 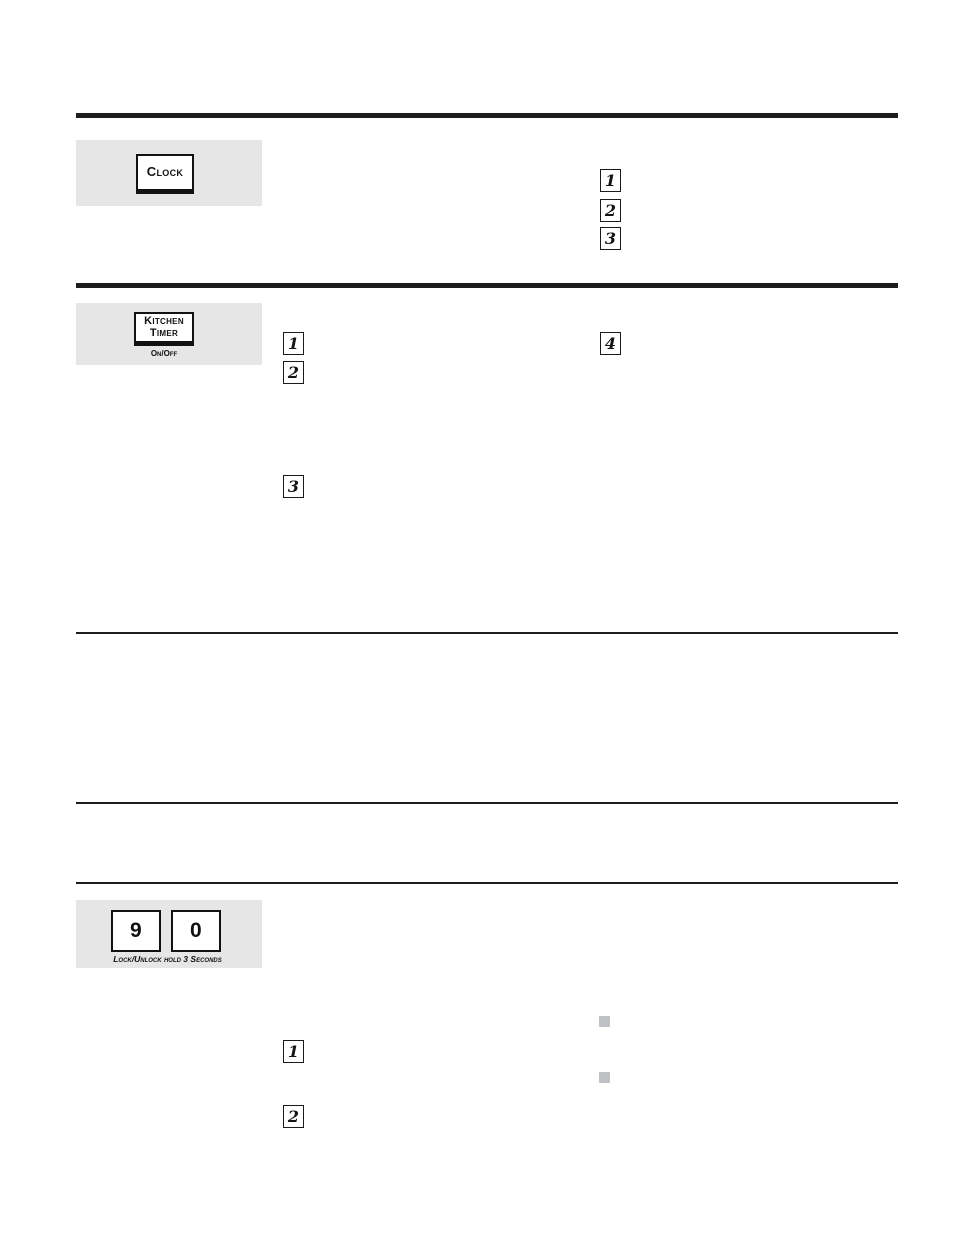 I want to click on kitchen-timer-key: Kitchen Timer, so click(x=164, y=329).